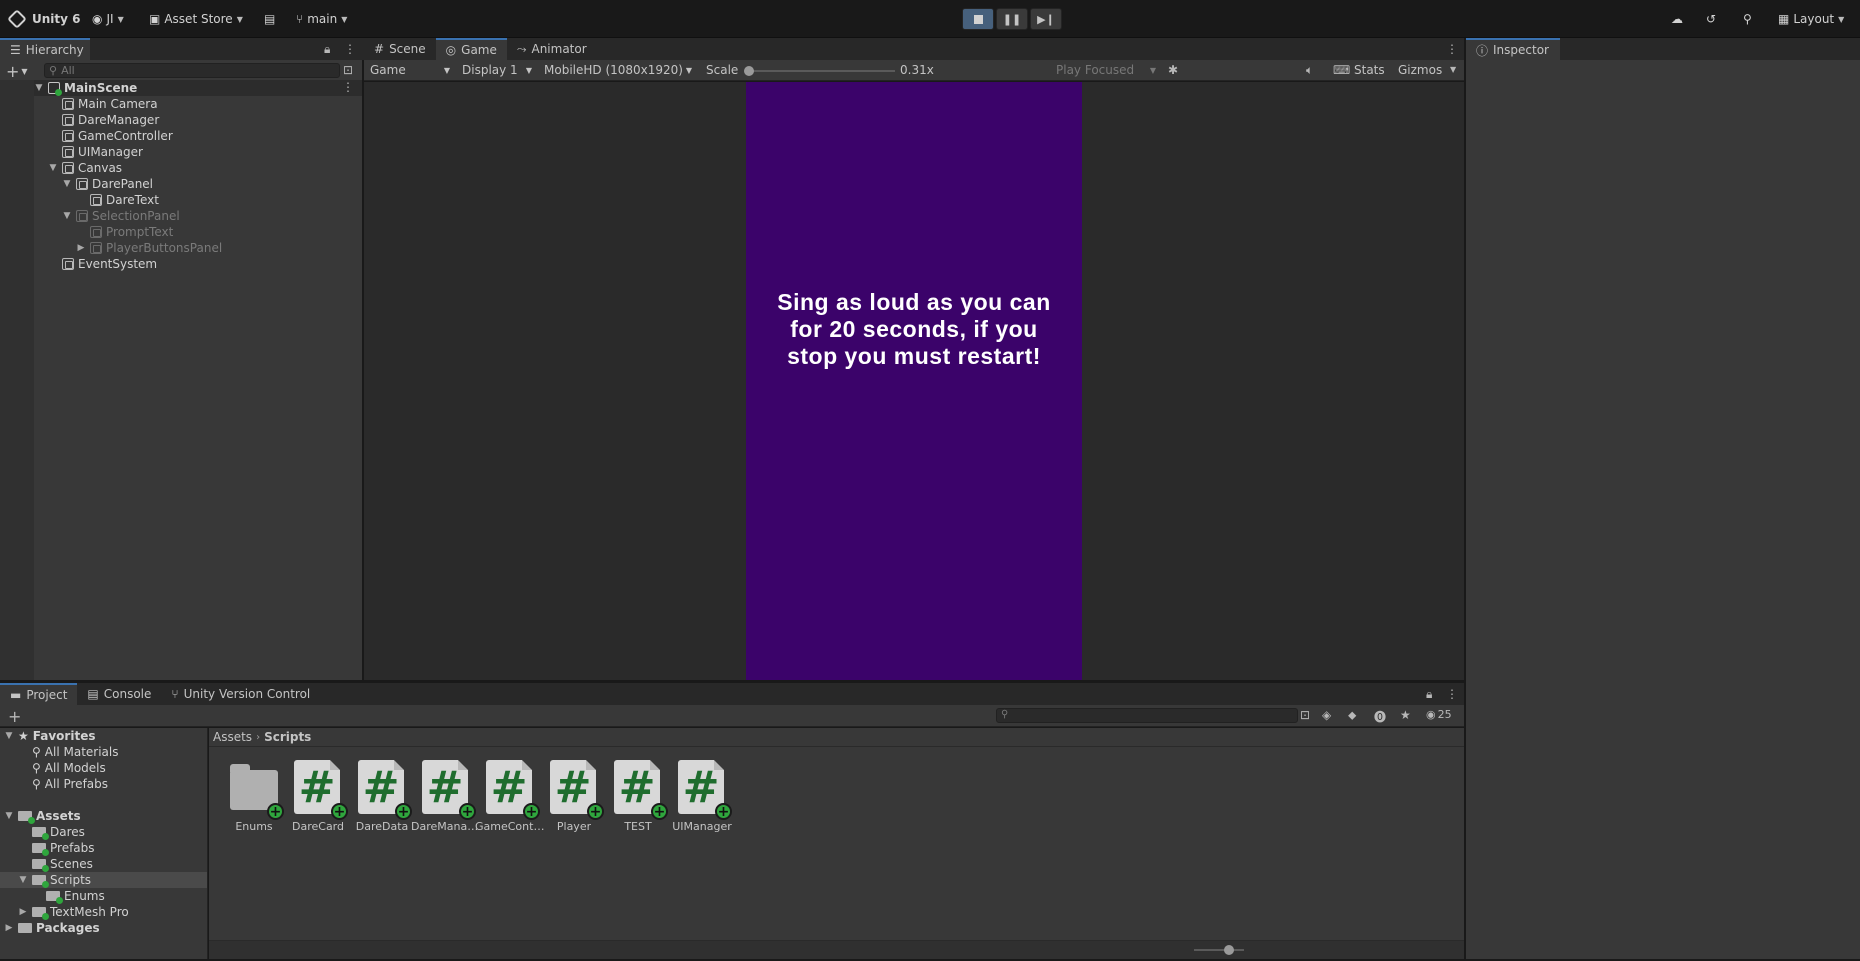  What do you see at coordinates (1369, 70) in the screenshot?
I see `stats-button: Stats` at bounding box center [1369, 70].